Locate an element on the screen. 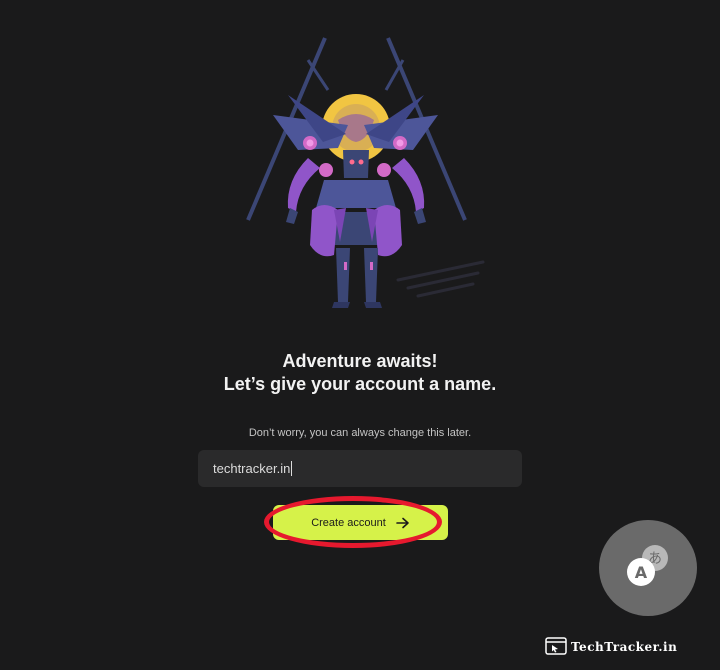 The width and height of the screenshot is (720, 670). watermark: TechTracker.in is located at coordinates (611, 647).